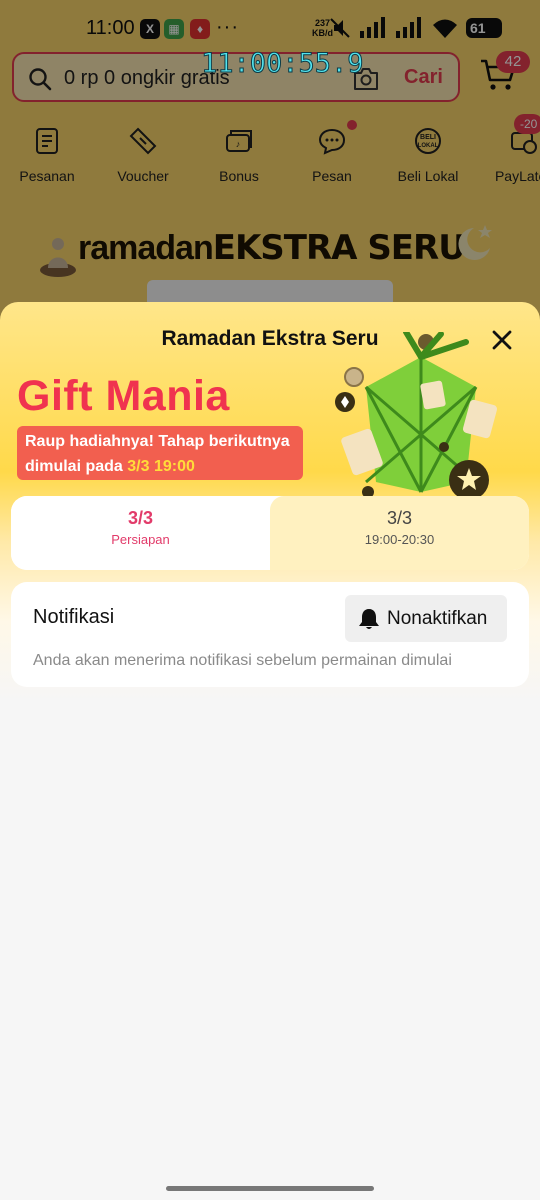 The image size is (540, 1200). Describe the element at coordinates (58, 257) in the screenshot. I see `mosque-decoration-icon` at that location.